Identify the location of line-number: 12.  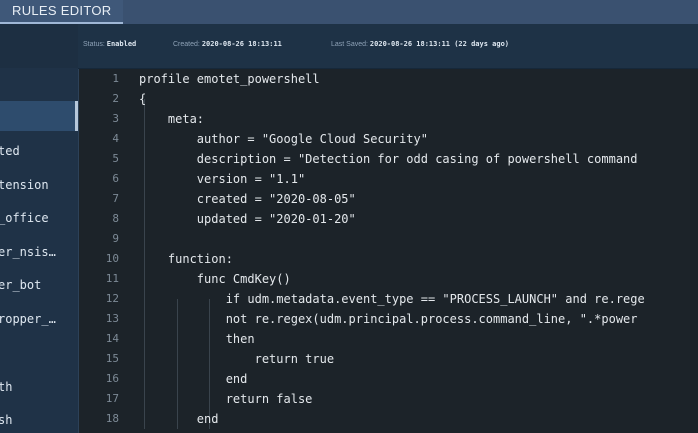
(112, 298).